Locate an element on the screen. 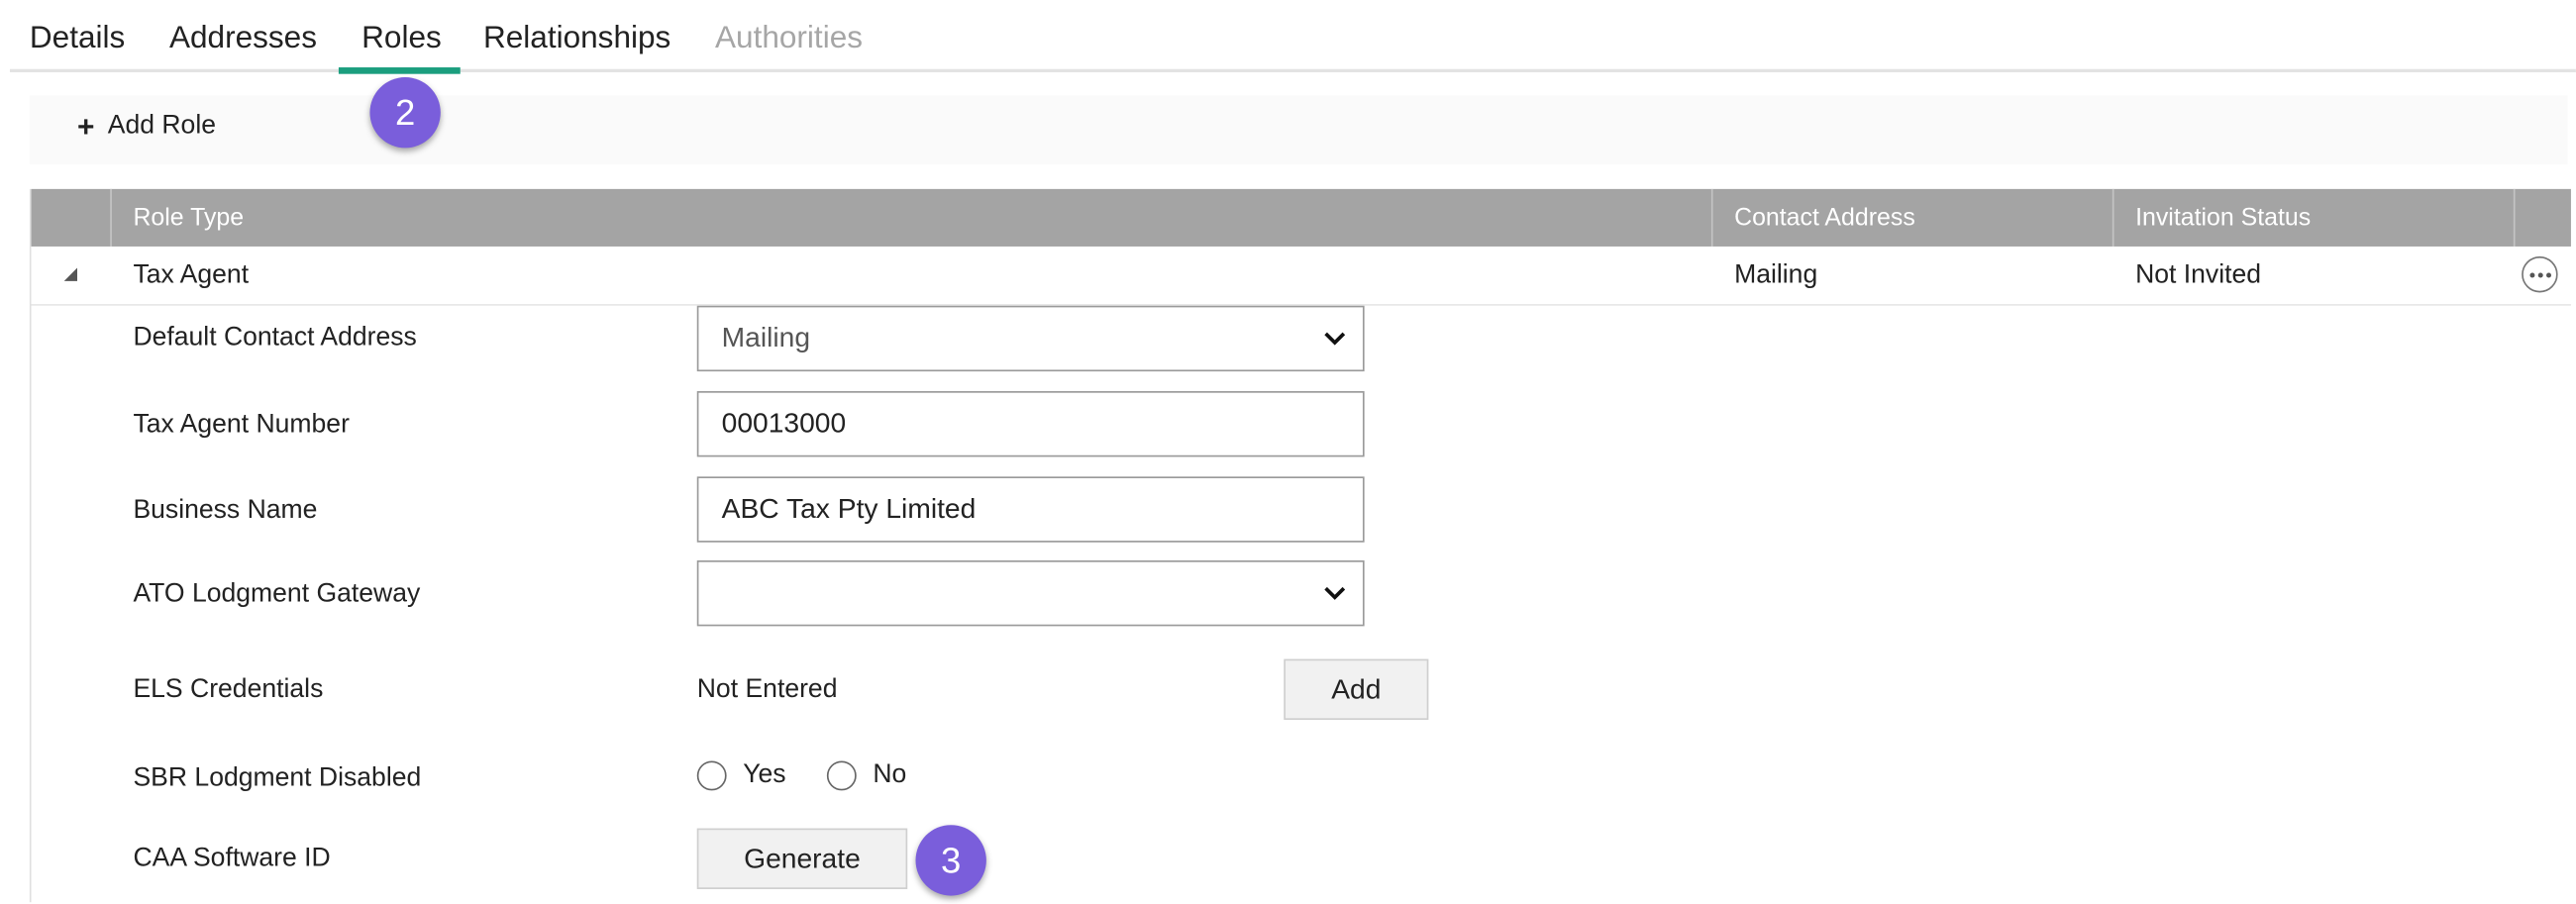 The image size is (2576, 904). tab-roles: Roles is located at coordinates (401, 40).